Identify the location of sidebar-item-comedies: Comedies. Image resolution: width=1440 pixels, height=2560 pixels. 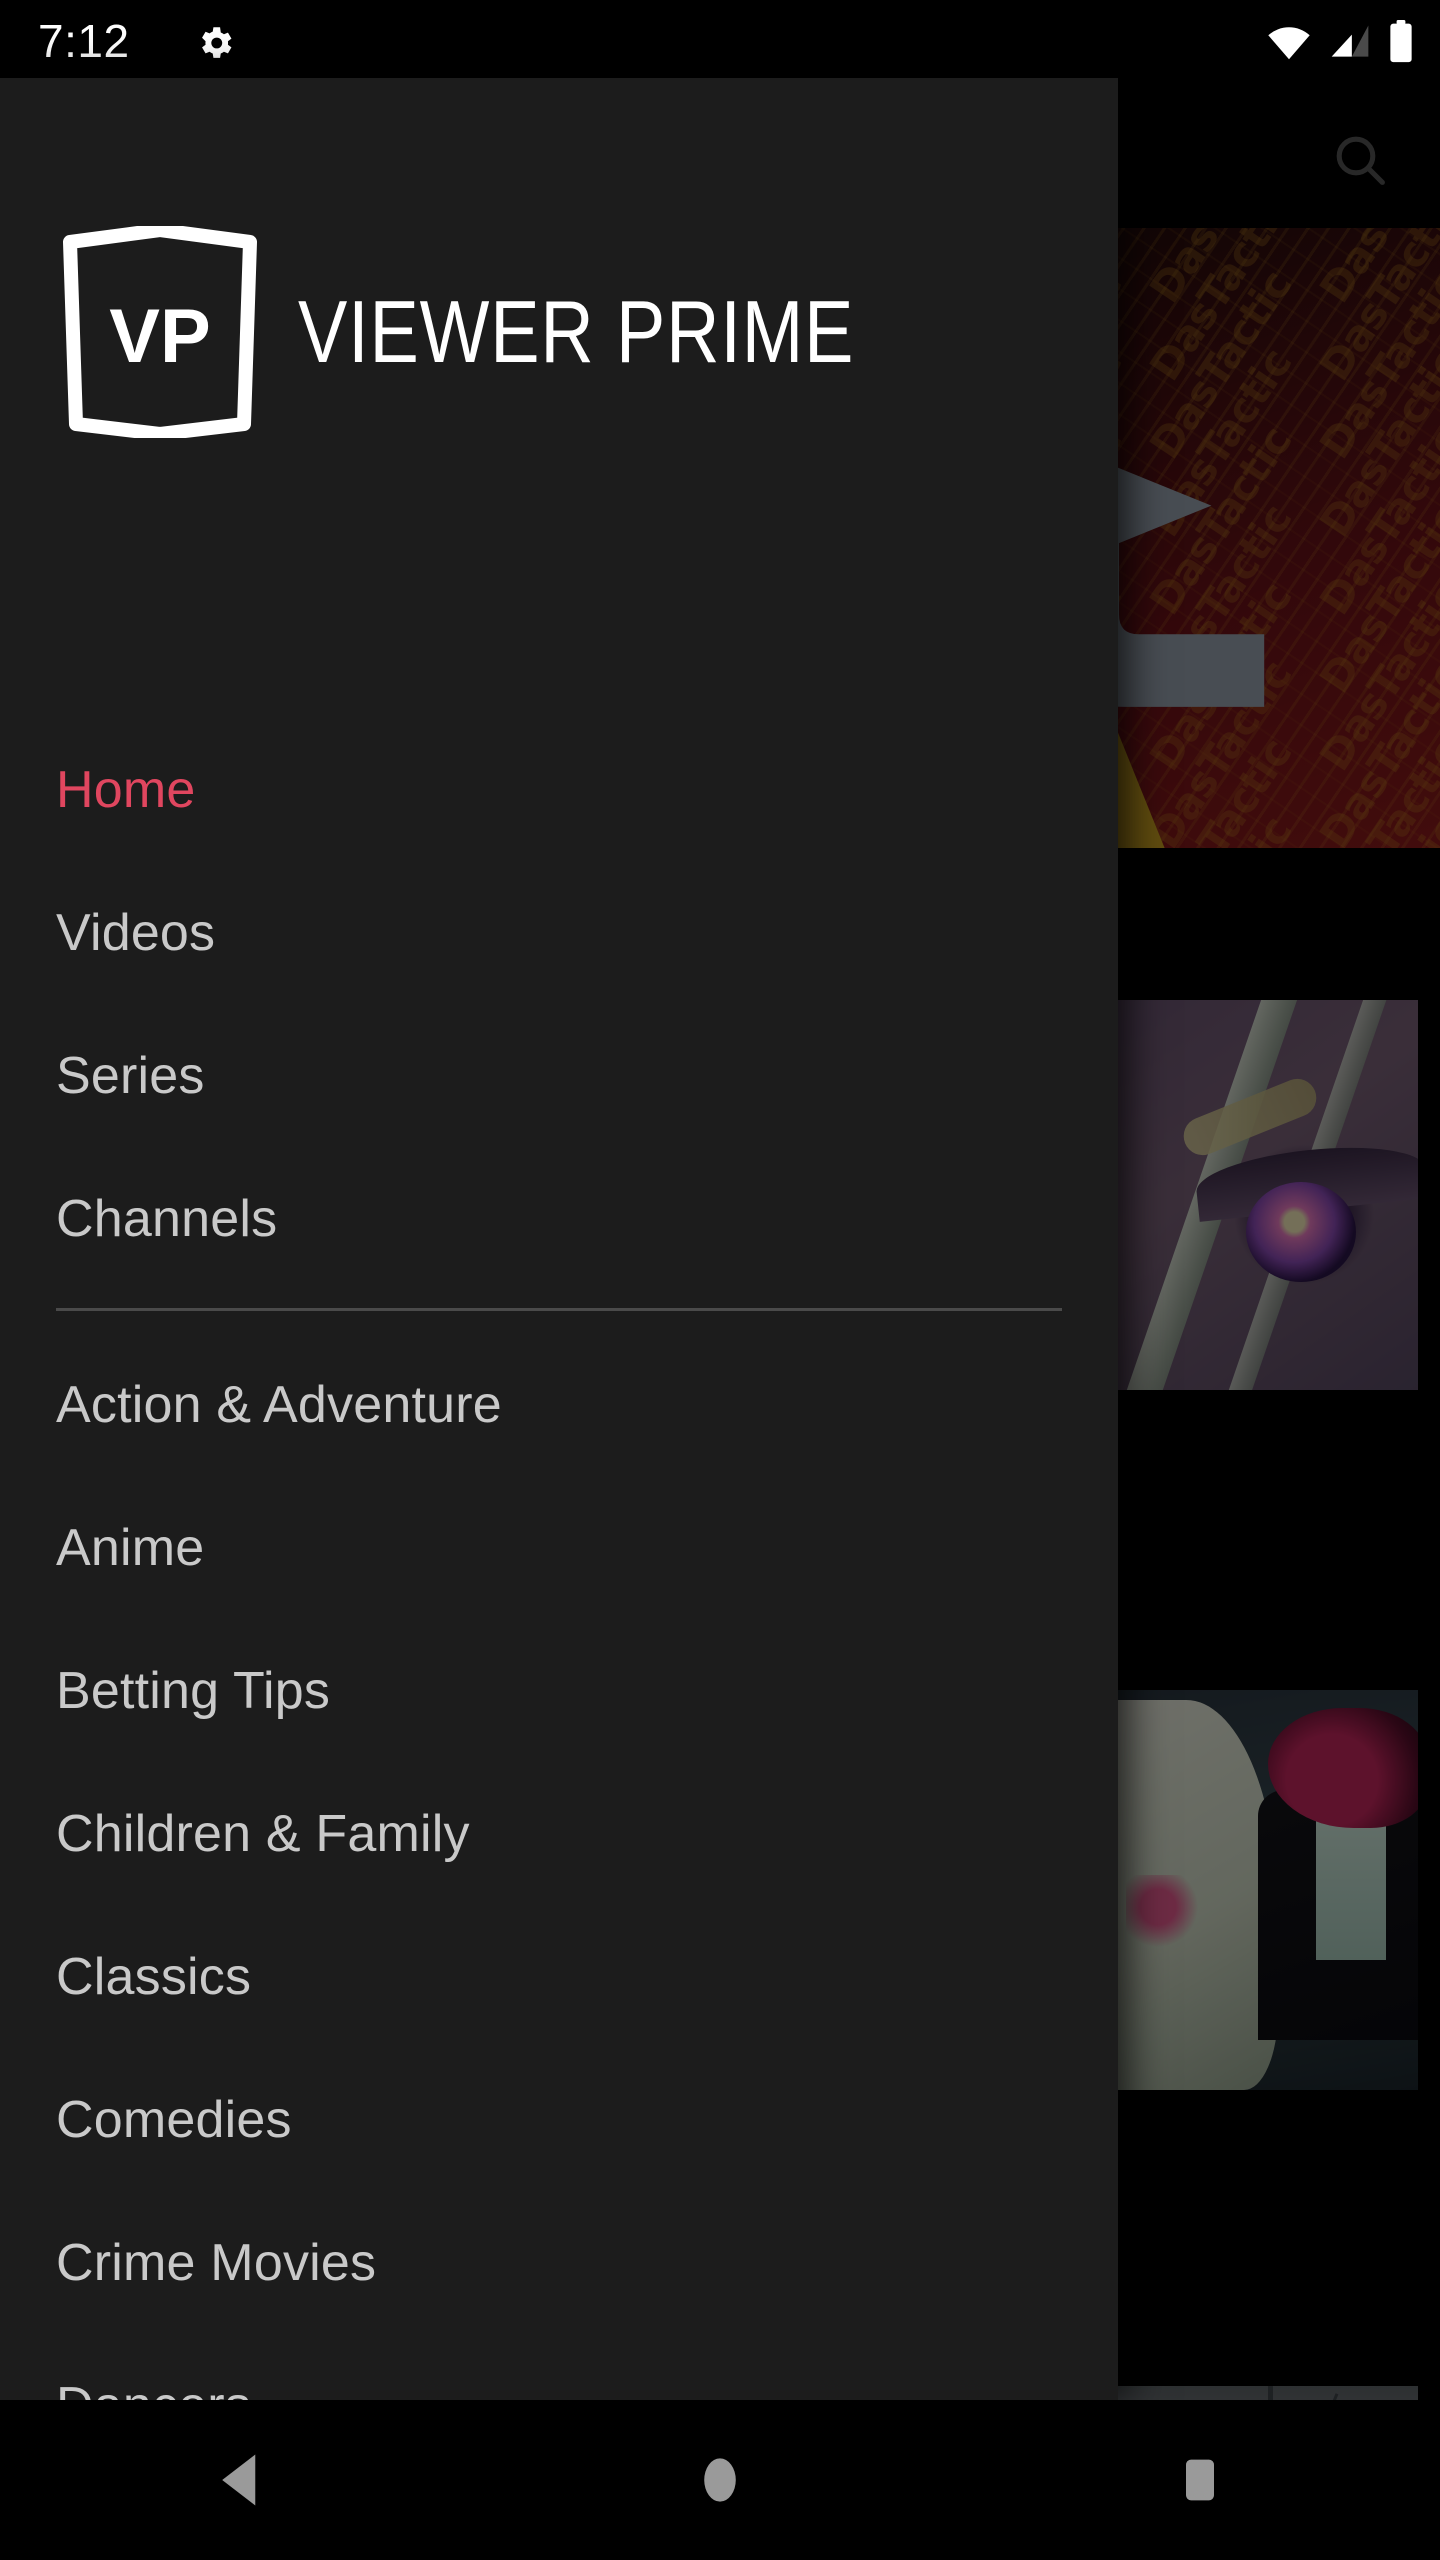
(559, 2119).